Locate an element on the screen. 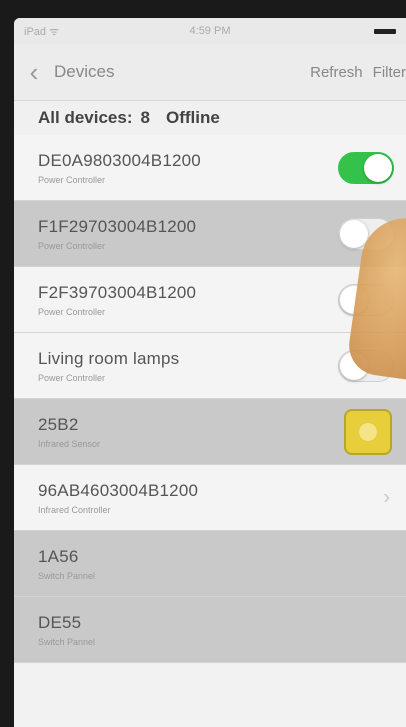 This screenshot has width=406, height=727. battery-icon is located at coordinates (385, 31).